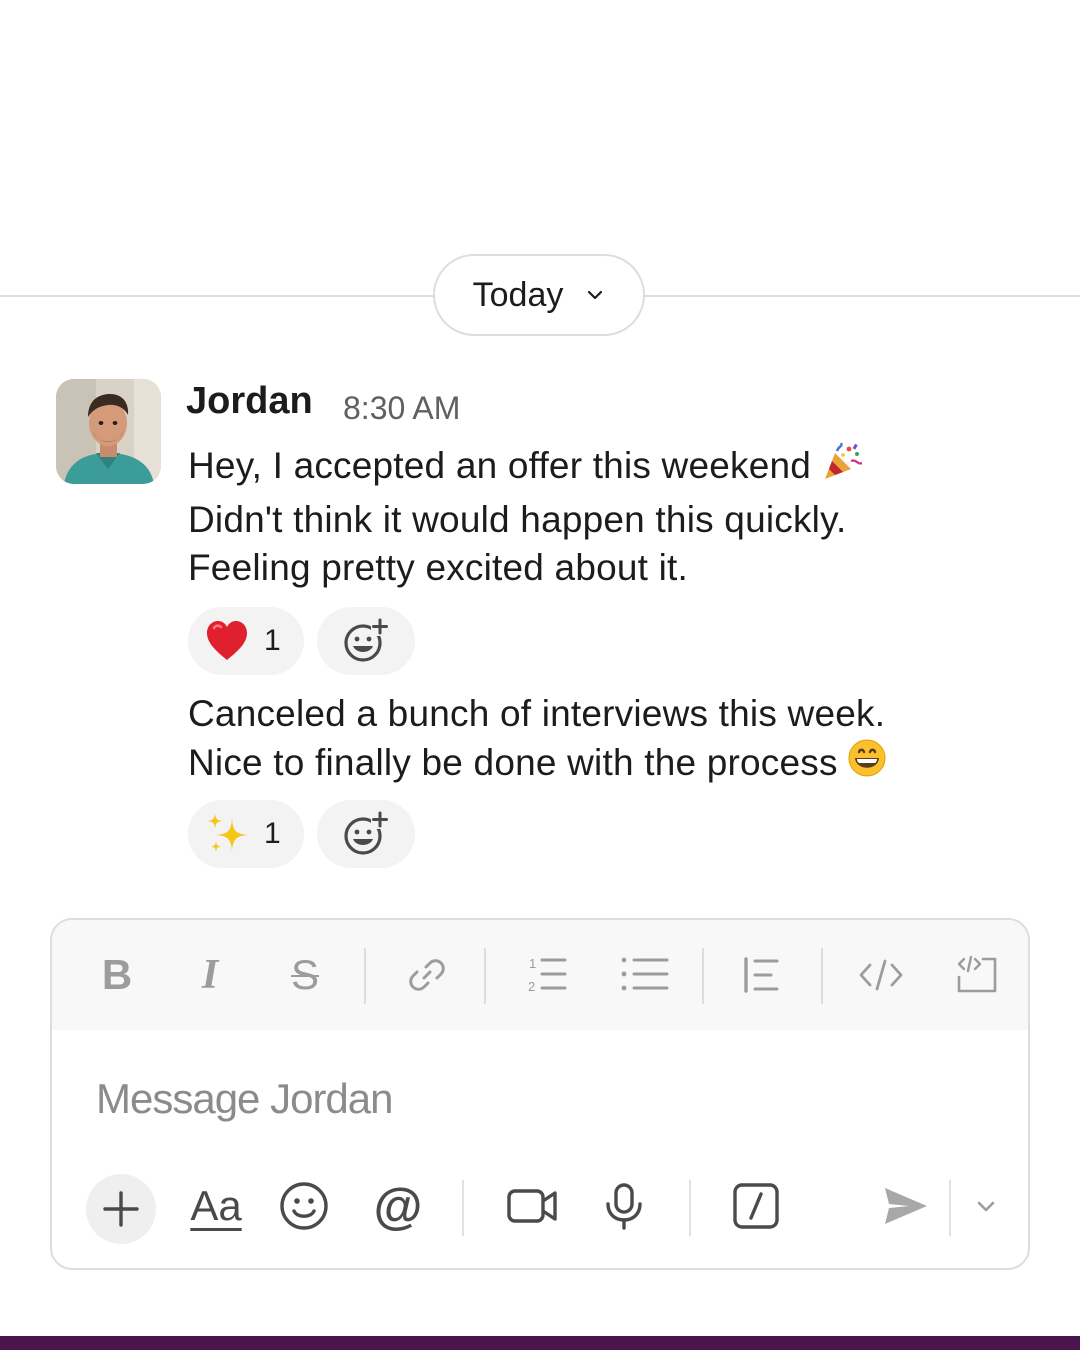  I want to click on strikethrough-button: S, so click(305, 975).